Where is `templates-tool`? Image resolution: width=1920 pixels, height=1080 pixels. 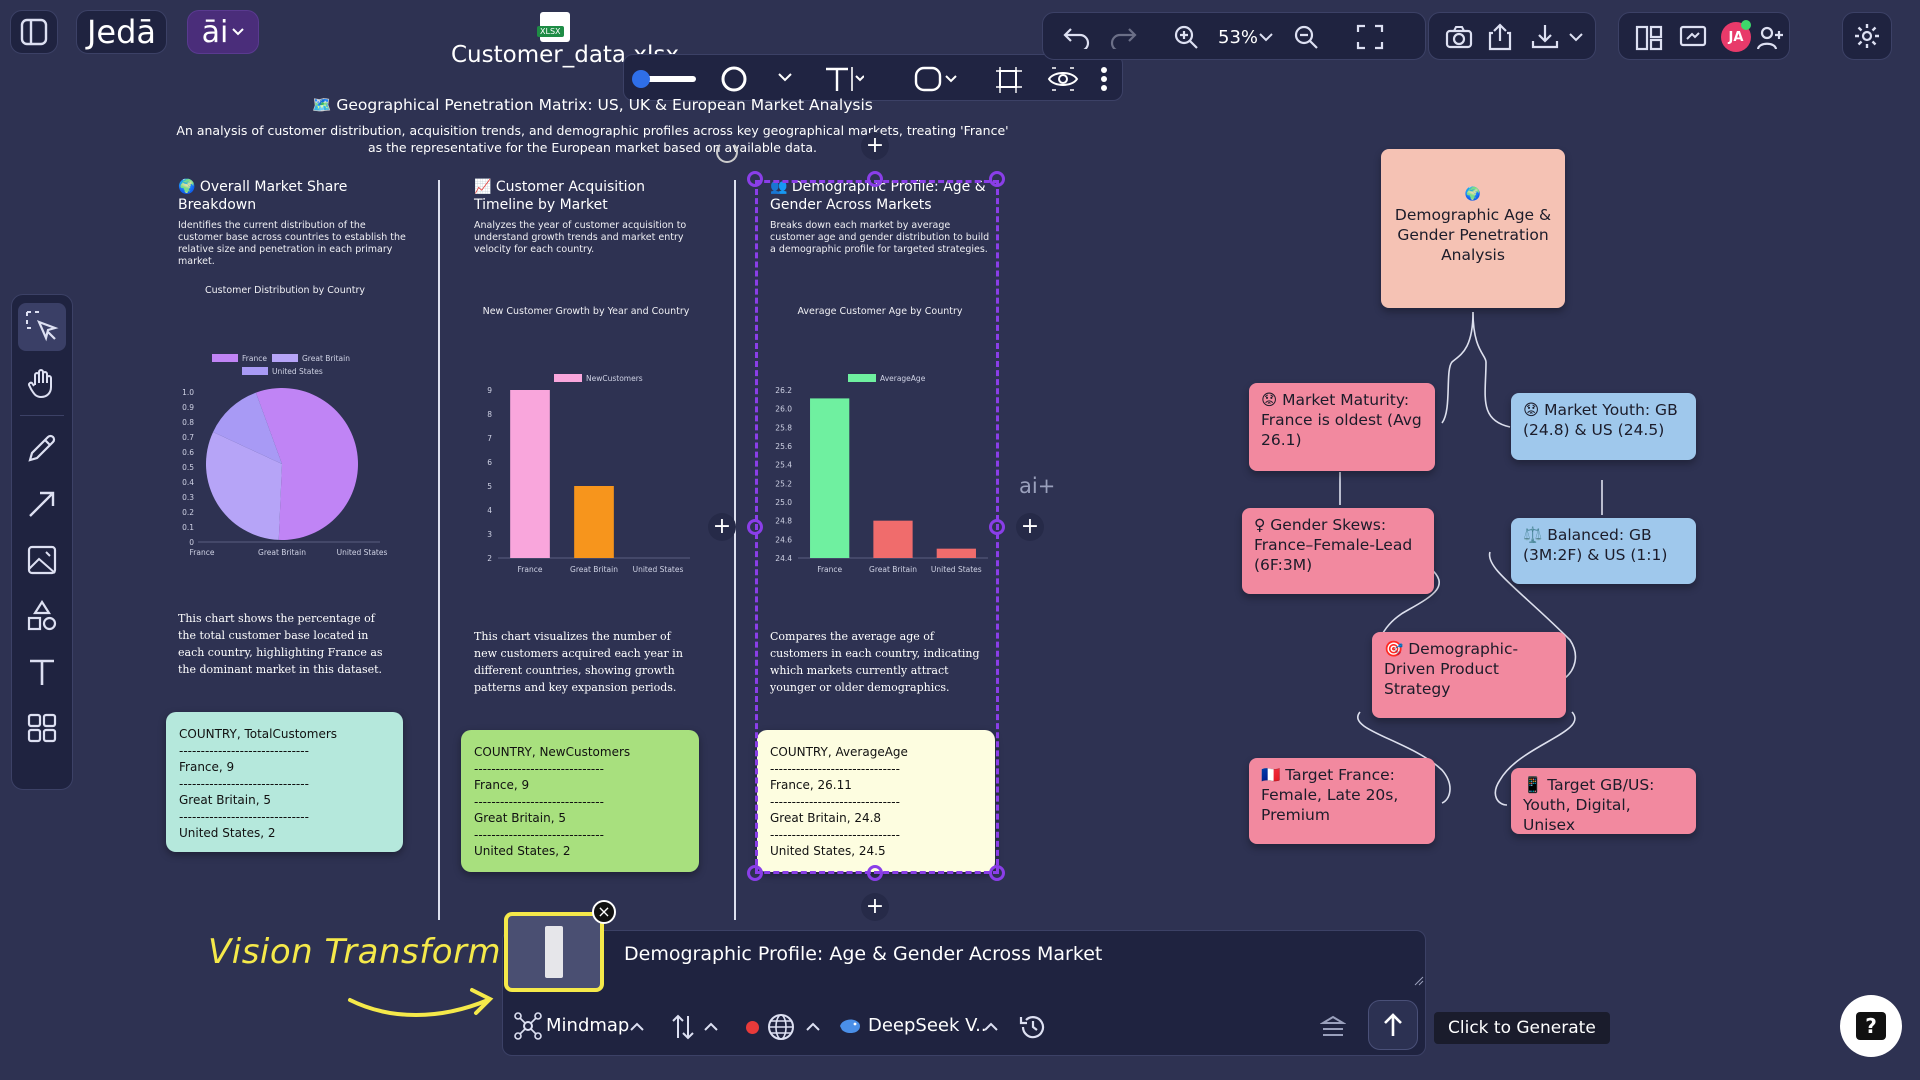 templates-tool is located at coordinates (42, 728).